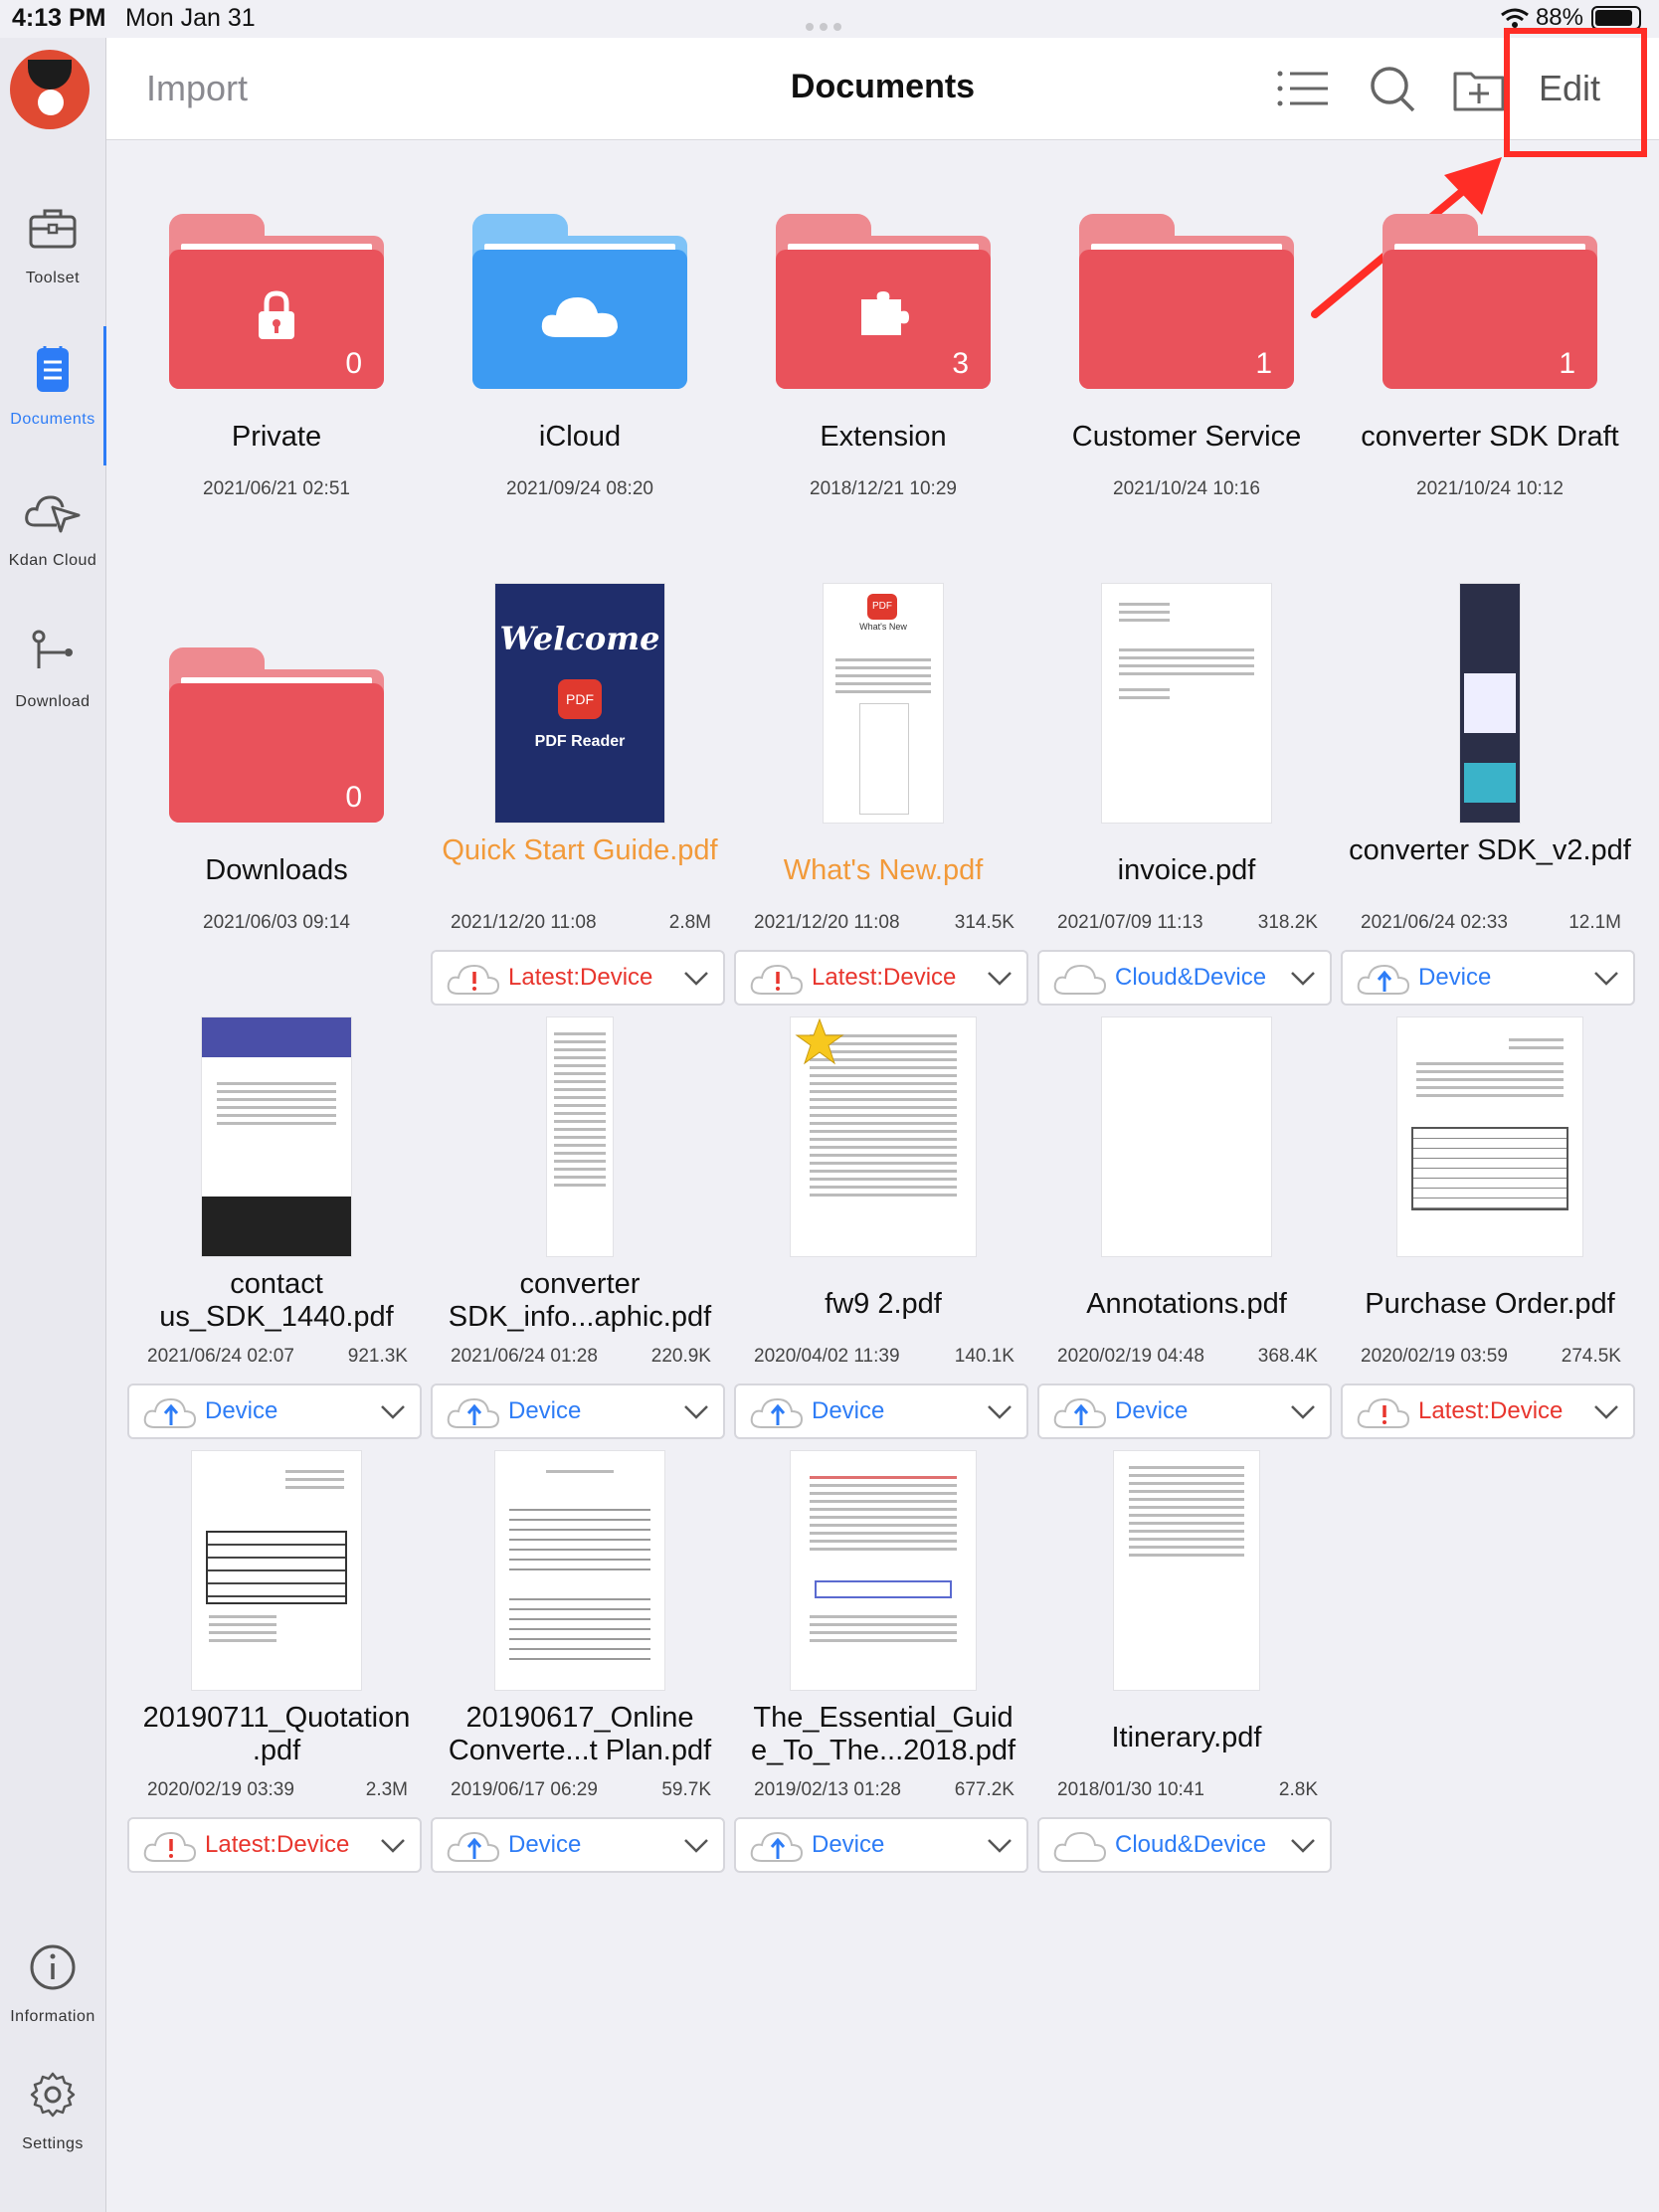  What do you see at coordinates (579, 638) in the screenshot?
I see `thumb-title: Welcome` at bounding box center [579, 638].